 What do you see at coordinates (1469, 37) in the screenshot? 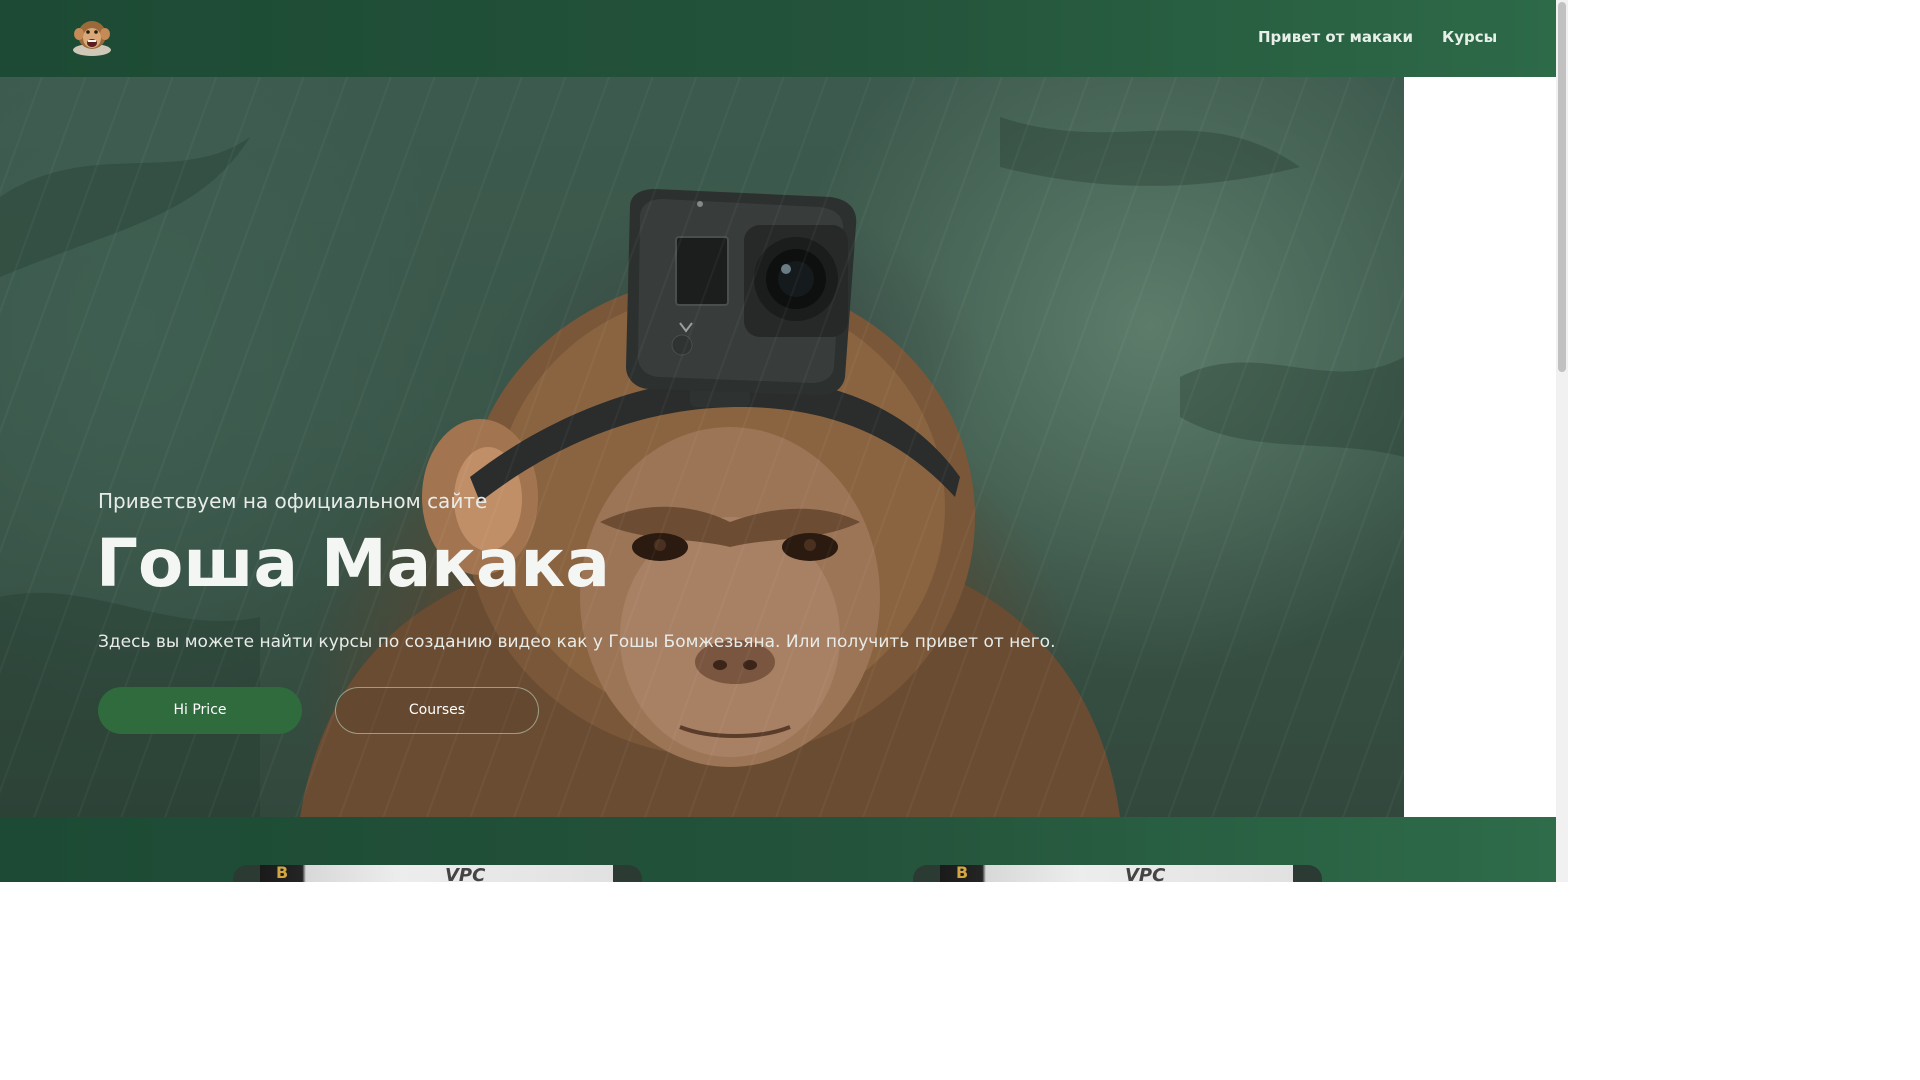
I see `nav-link-courses: Курсы` at bounding box center [1469, 37].